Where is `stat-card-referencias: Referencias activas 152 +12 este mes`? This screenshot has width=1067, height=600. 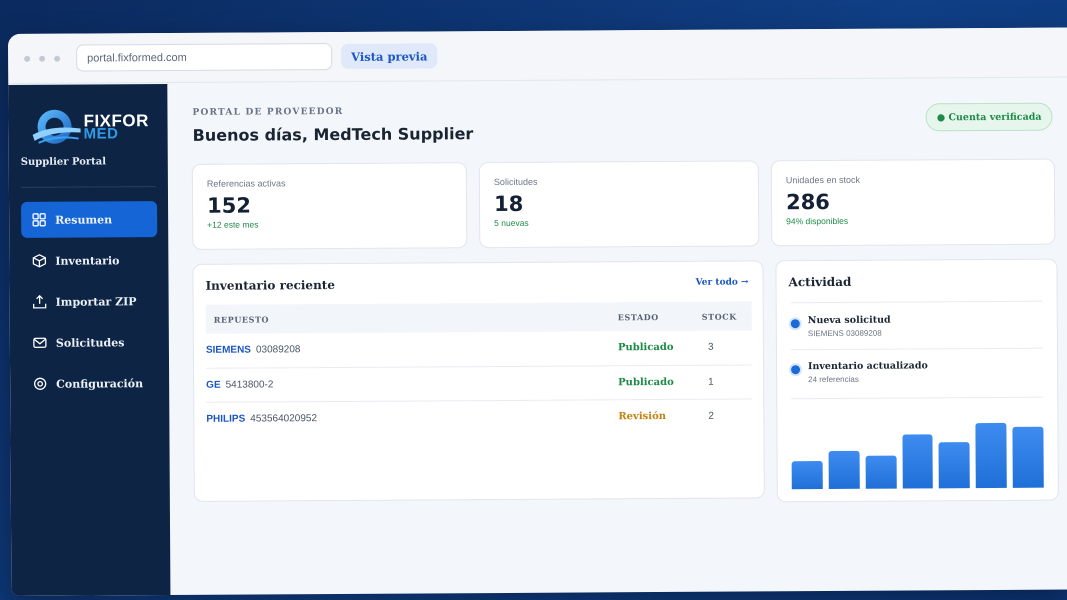 stat-card-referencias: Referencias activas 152 +12 este mes is located at coordinates (329, 206).